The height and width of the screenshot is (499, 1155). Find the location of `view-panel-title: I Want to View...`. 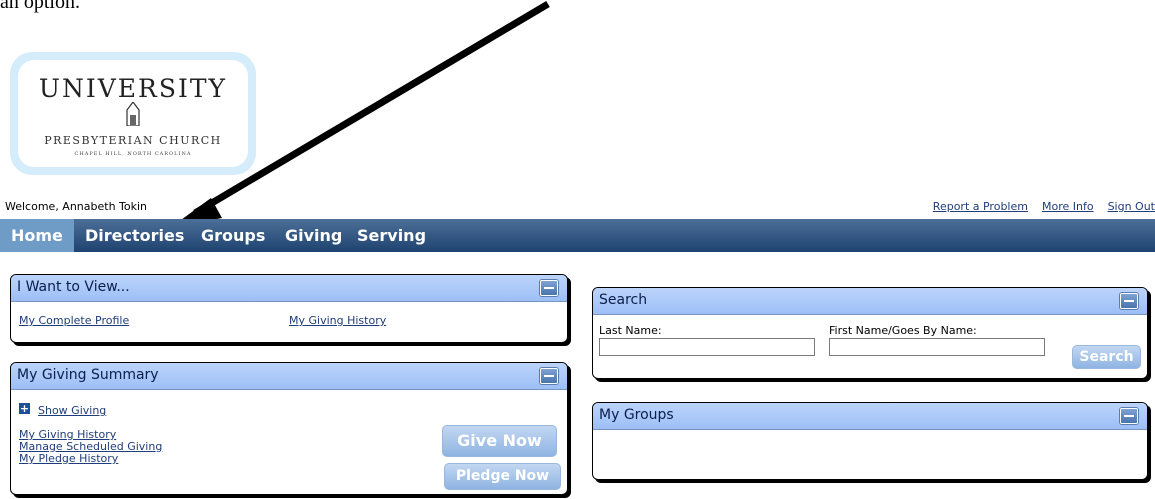

view-panel-title: I Want to View... is located at coordinates (73, 287).